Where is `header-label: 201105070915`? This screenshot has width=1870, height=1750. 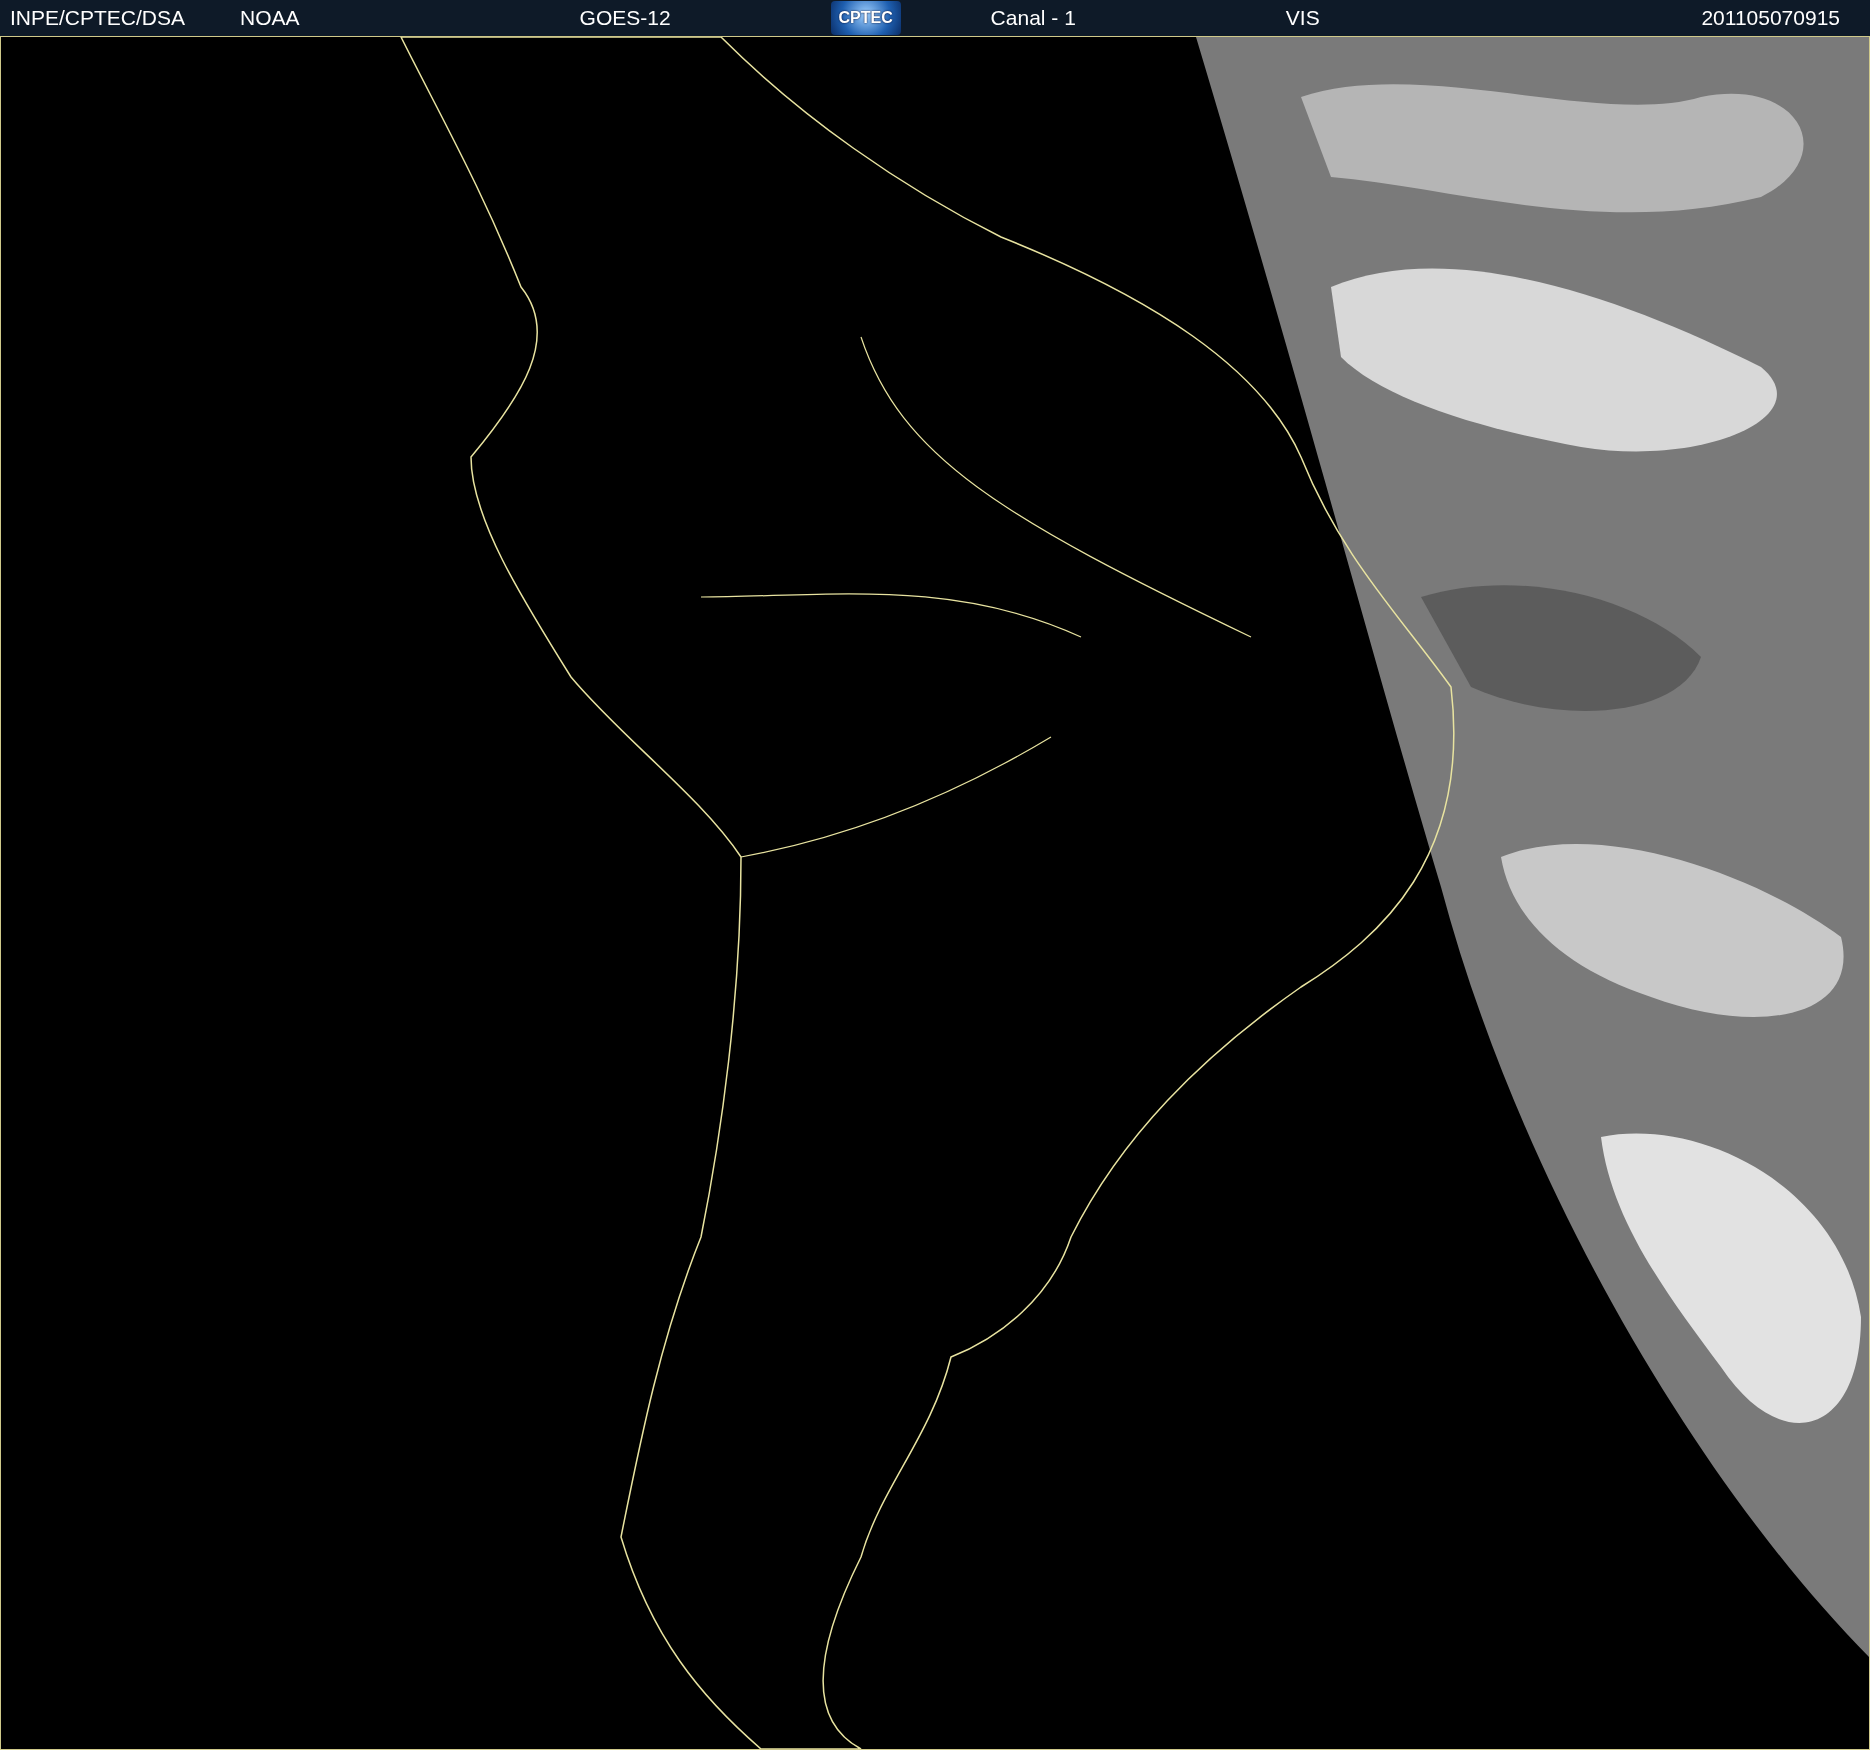 header-label: 201105070915 is located at coordinates (1770, 18).